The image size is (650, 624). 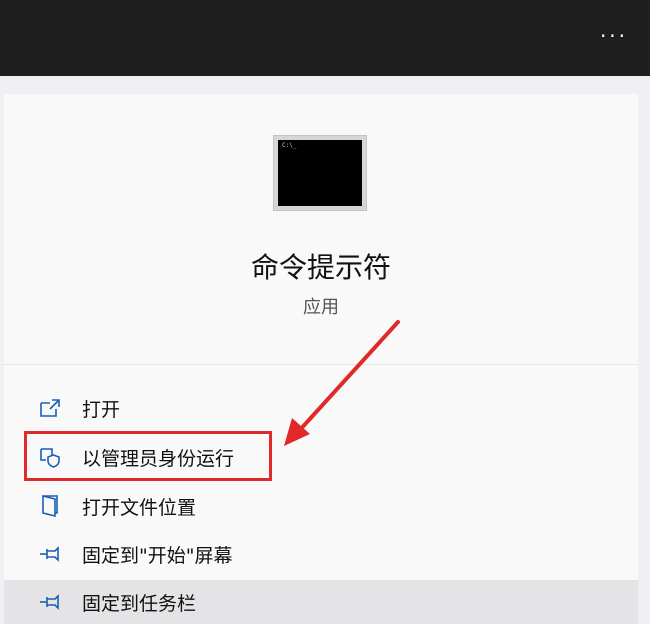 I want to click on open-external-icon, so click(x=50, y=408).